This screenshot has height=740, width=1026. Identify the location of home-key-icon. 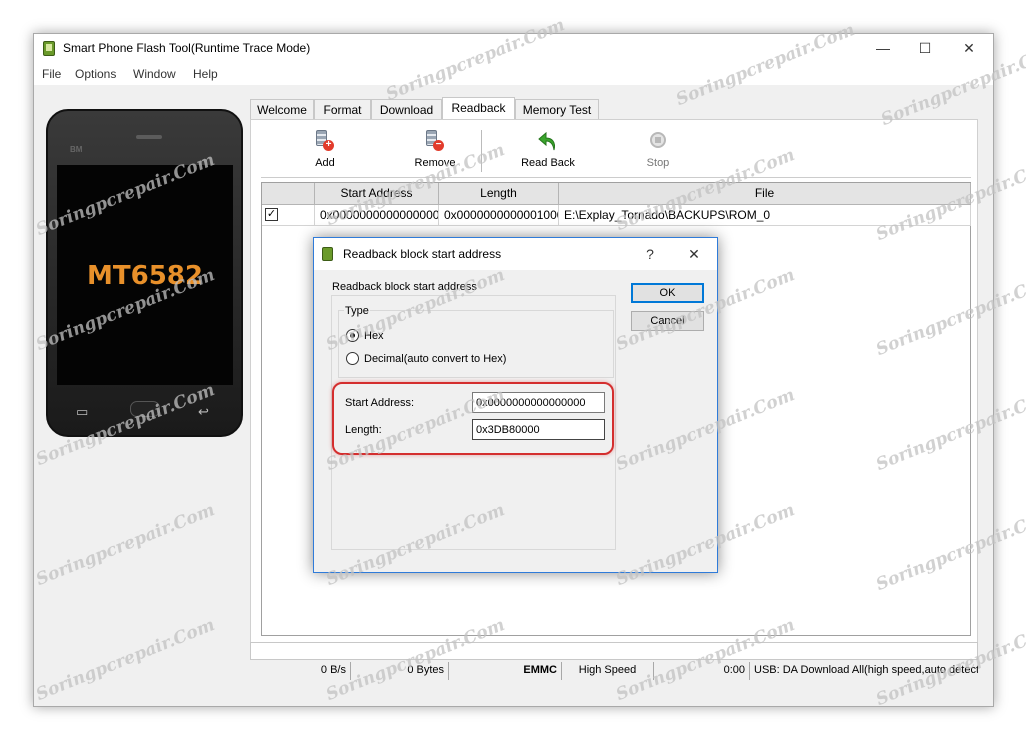
(145, 409).